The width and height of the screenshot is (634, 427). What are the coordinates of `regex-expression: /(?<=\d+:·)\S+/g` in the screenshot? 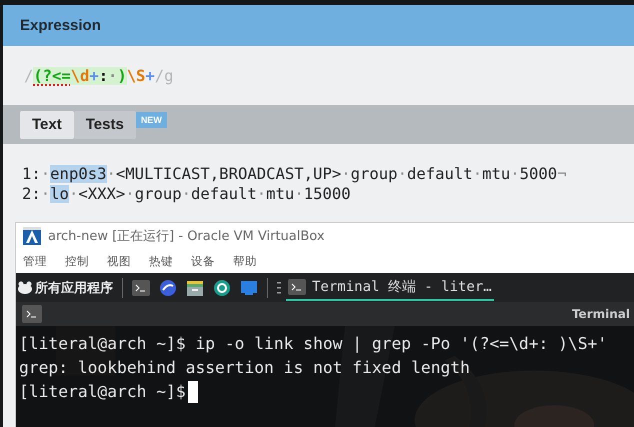 It's located at (99, 75).